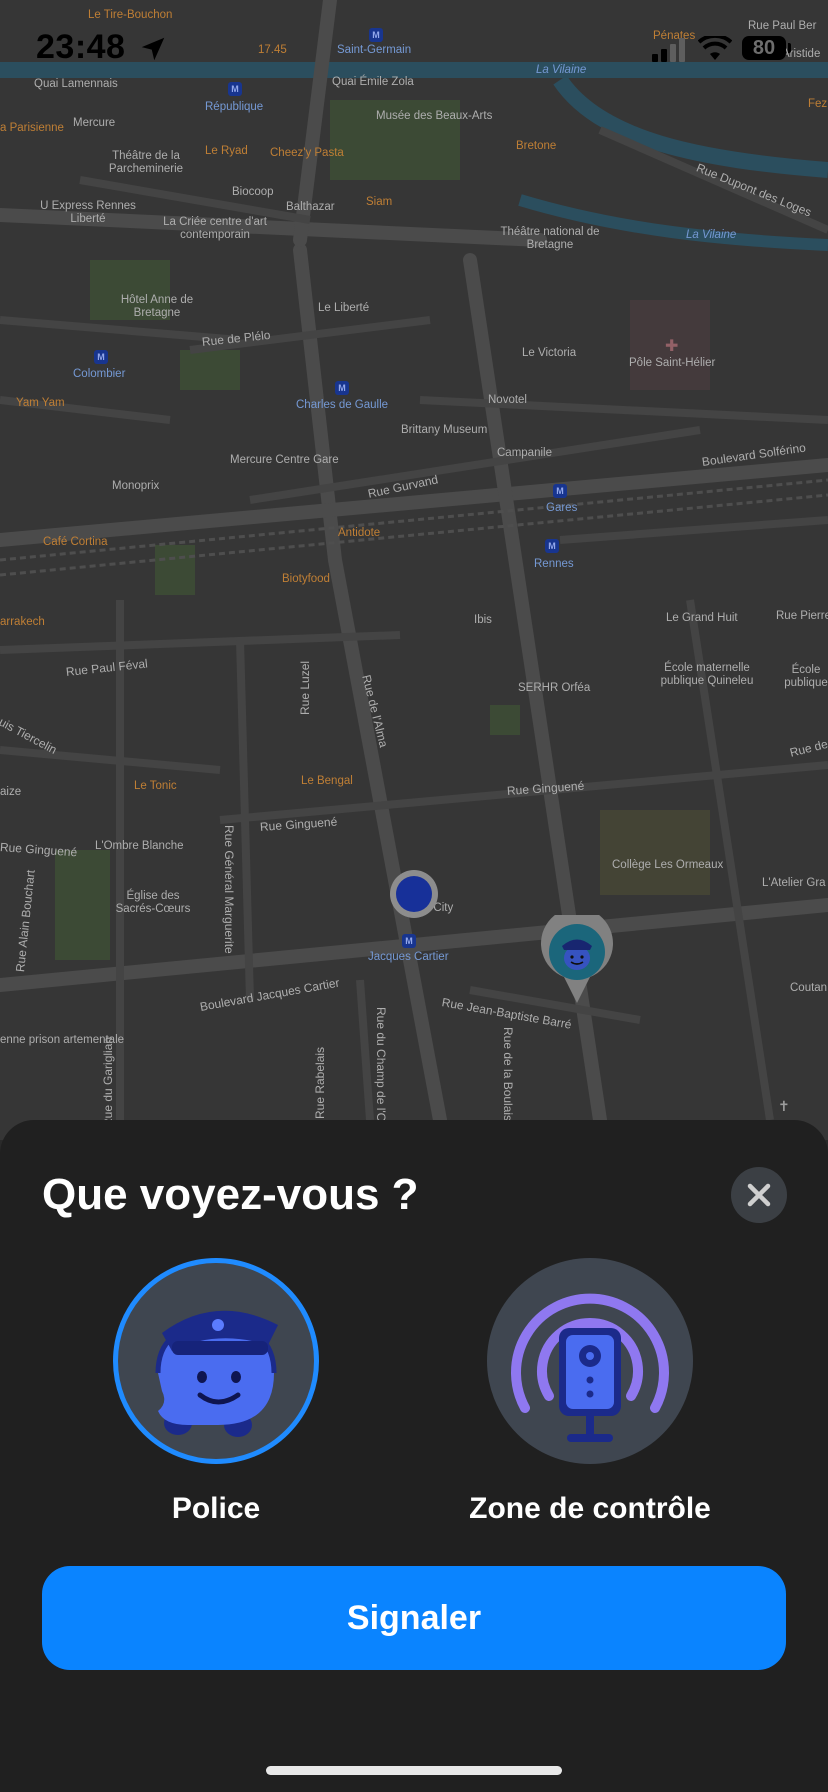 This screenshot has width=828, height=1792. What do you see at coordinates (414, 1618) in the screenshot?
I see `report-submit-button: Signaler` at bounding box center [414, 1618].